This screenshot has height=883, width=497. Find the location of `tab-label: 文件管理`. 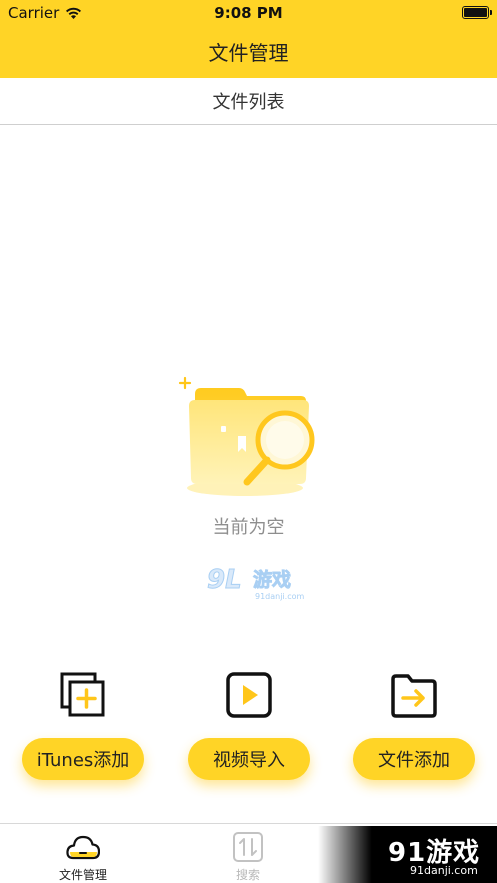

tab-label: 文件管理 is located at coordinates (82, 875).